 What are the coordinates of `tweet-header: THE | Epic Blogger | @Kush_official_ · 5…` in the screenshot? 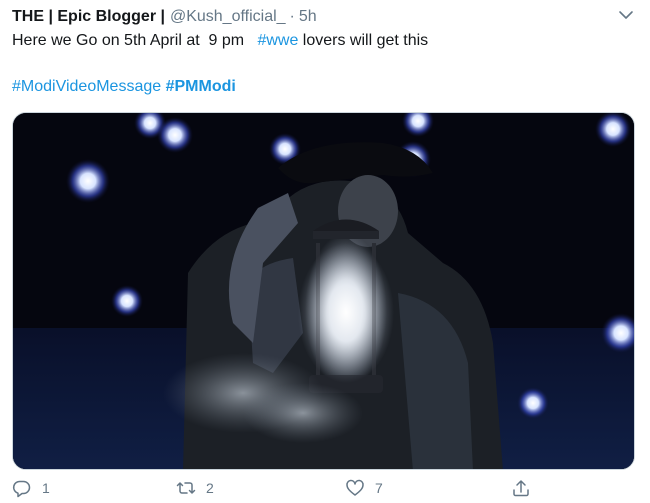 It's located at (164, 17).